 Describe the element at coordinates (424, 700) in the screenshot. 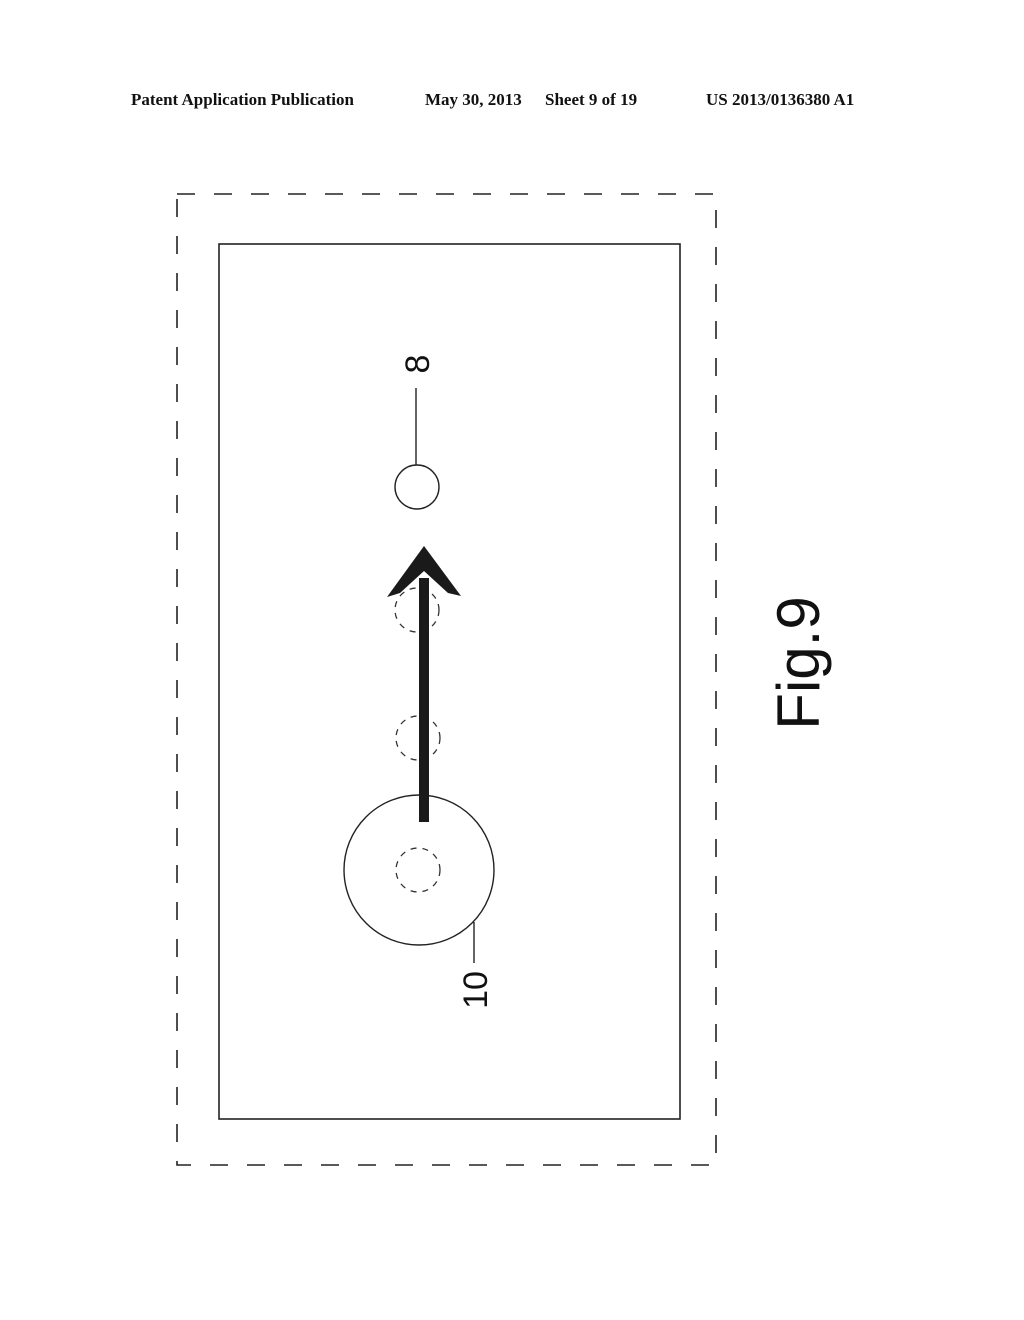

I see `arrow-shaft` at that location.